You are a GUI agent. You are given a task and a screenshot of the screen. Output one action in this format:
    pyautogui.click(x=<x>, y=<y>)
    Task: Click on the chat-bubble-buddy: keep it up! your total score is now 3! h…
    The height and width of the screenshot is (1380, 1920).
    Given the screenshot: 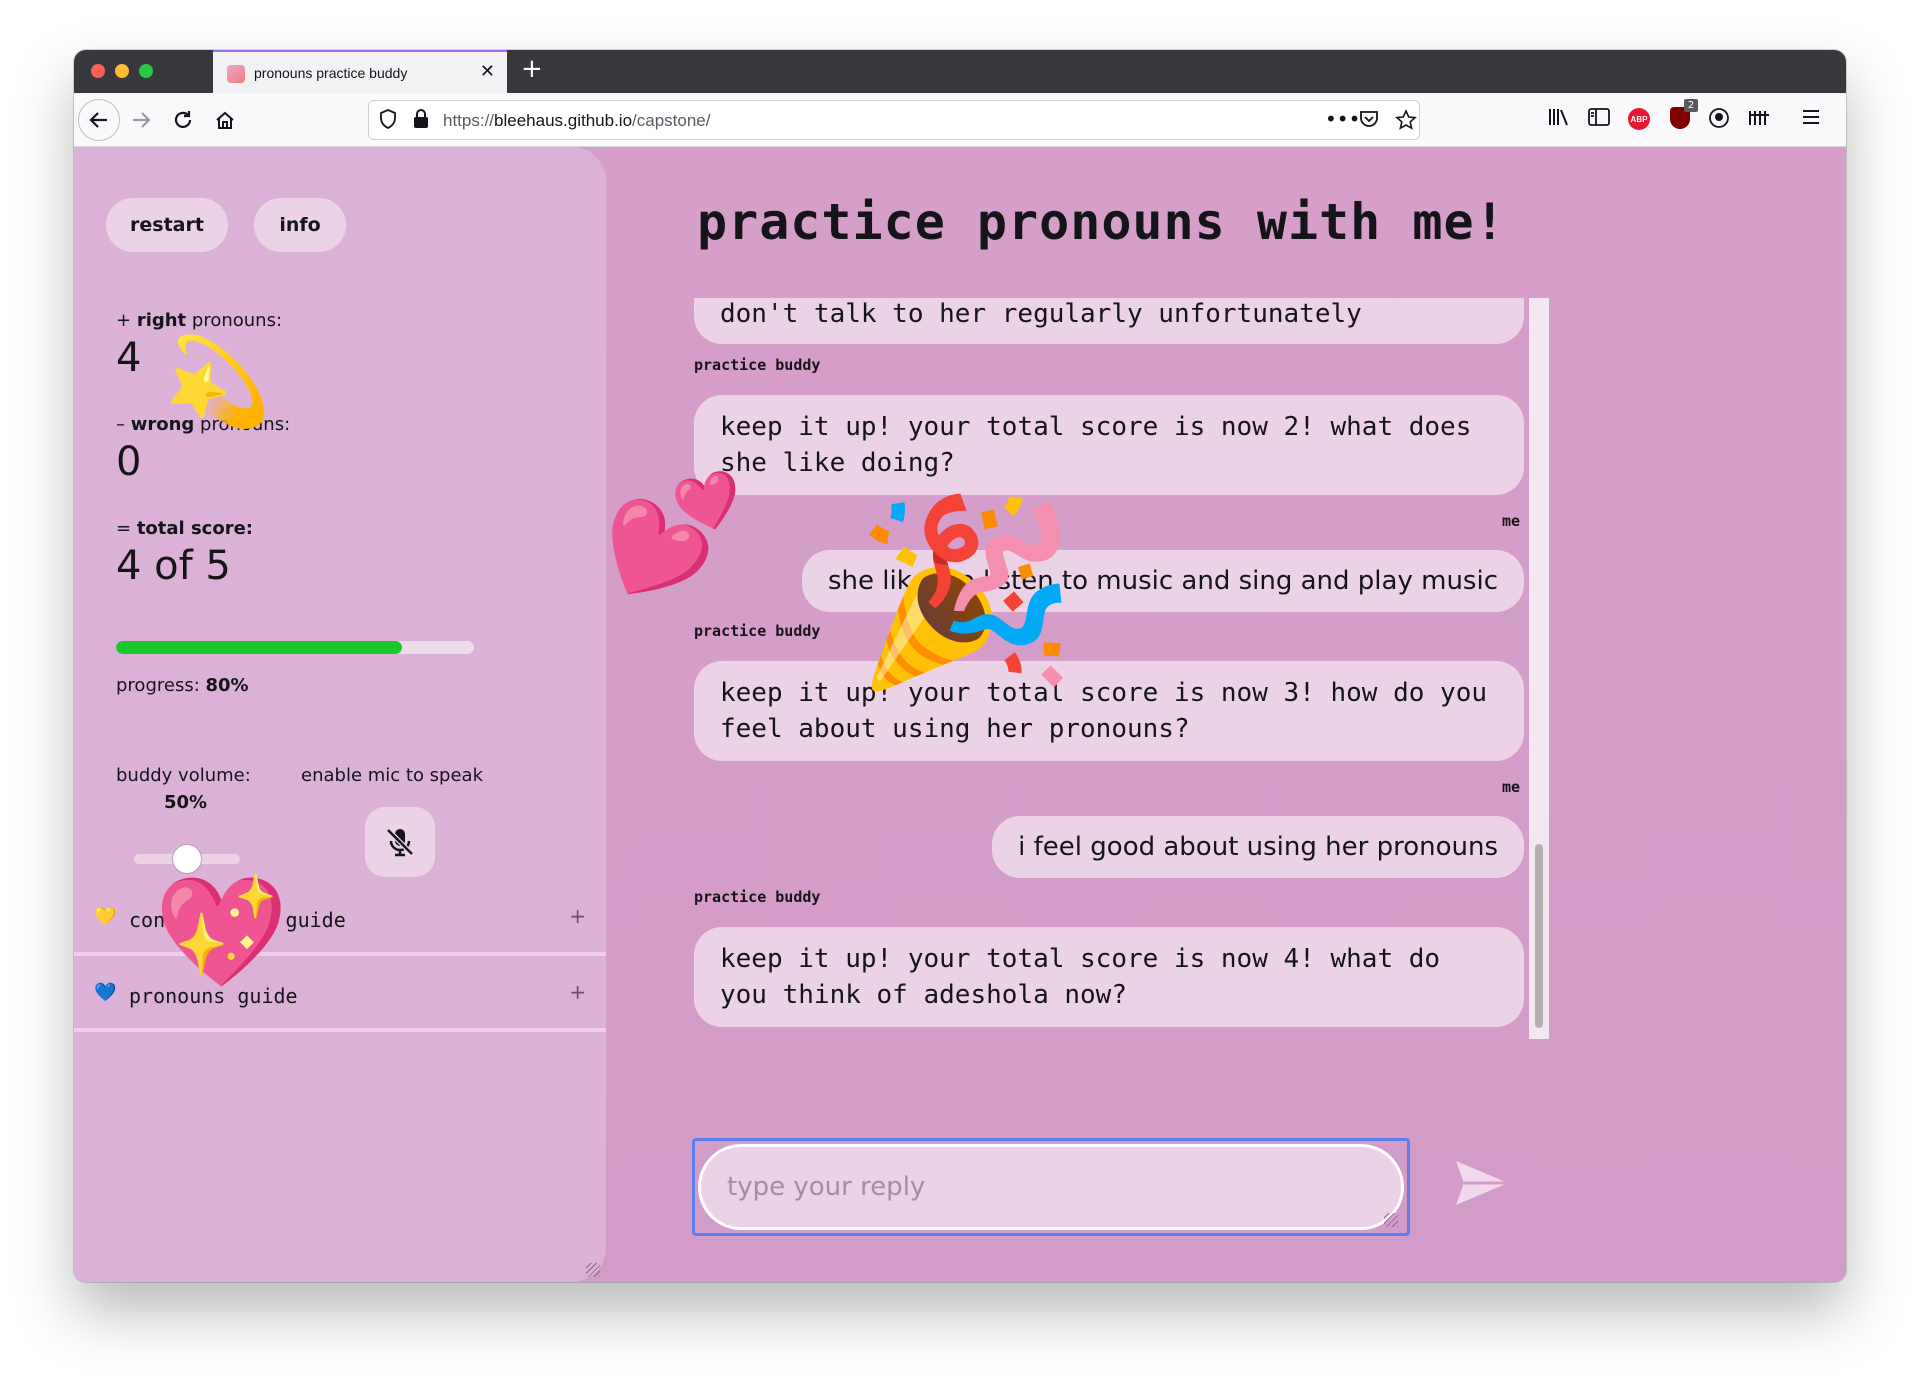 What is the action you would take?
    pyautogui.click(x=1109, y=711)
    